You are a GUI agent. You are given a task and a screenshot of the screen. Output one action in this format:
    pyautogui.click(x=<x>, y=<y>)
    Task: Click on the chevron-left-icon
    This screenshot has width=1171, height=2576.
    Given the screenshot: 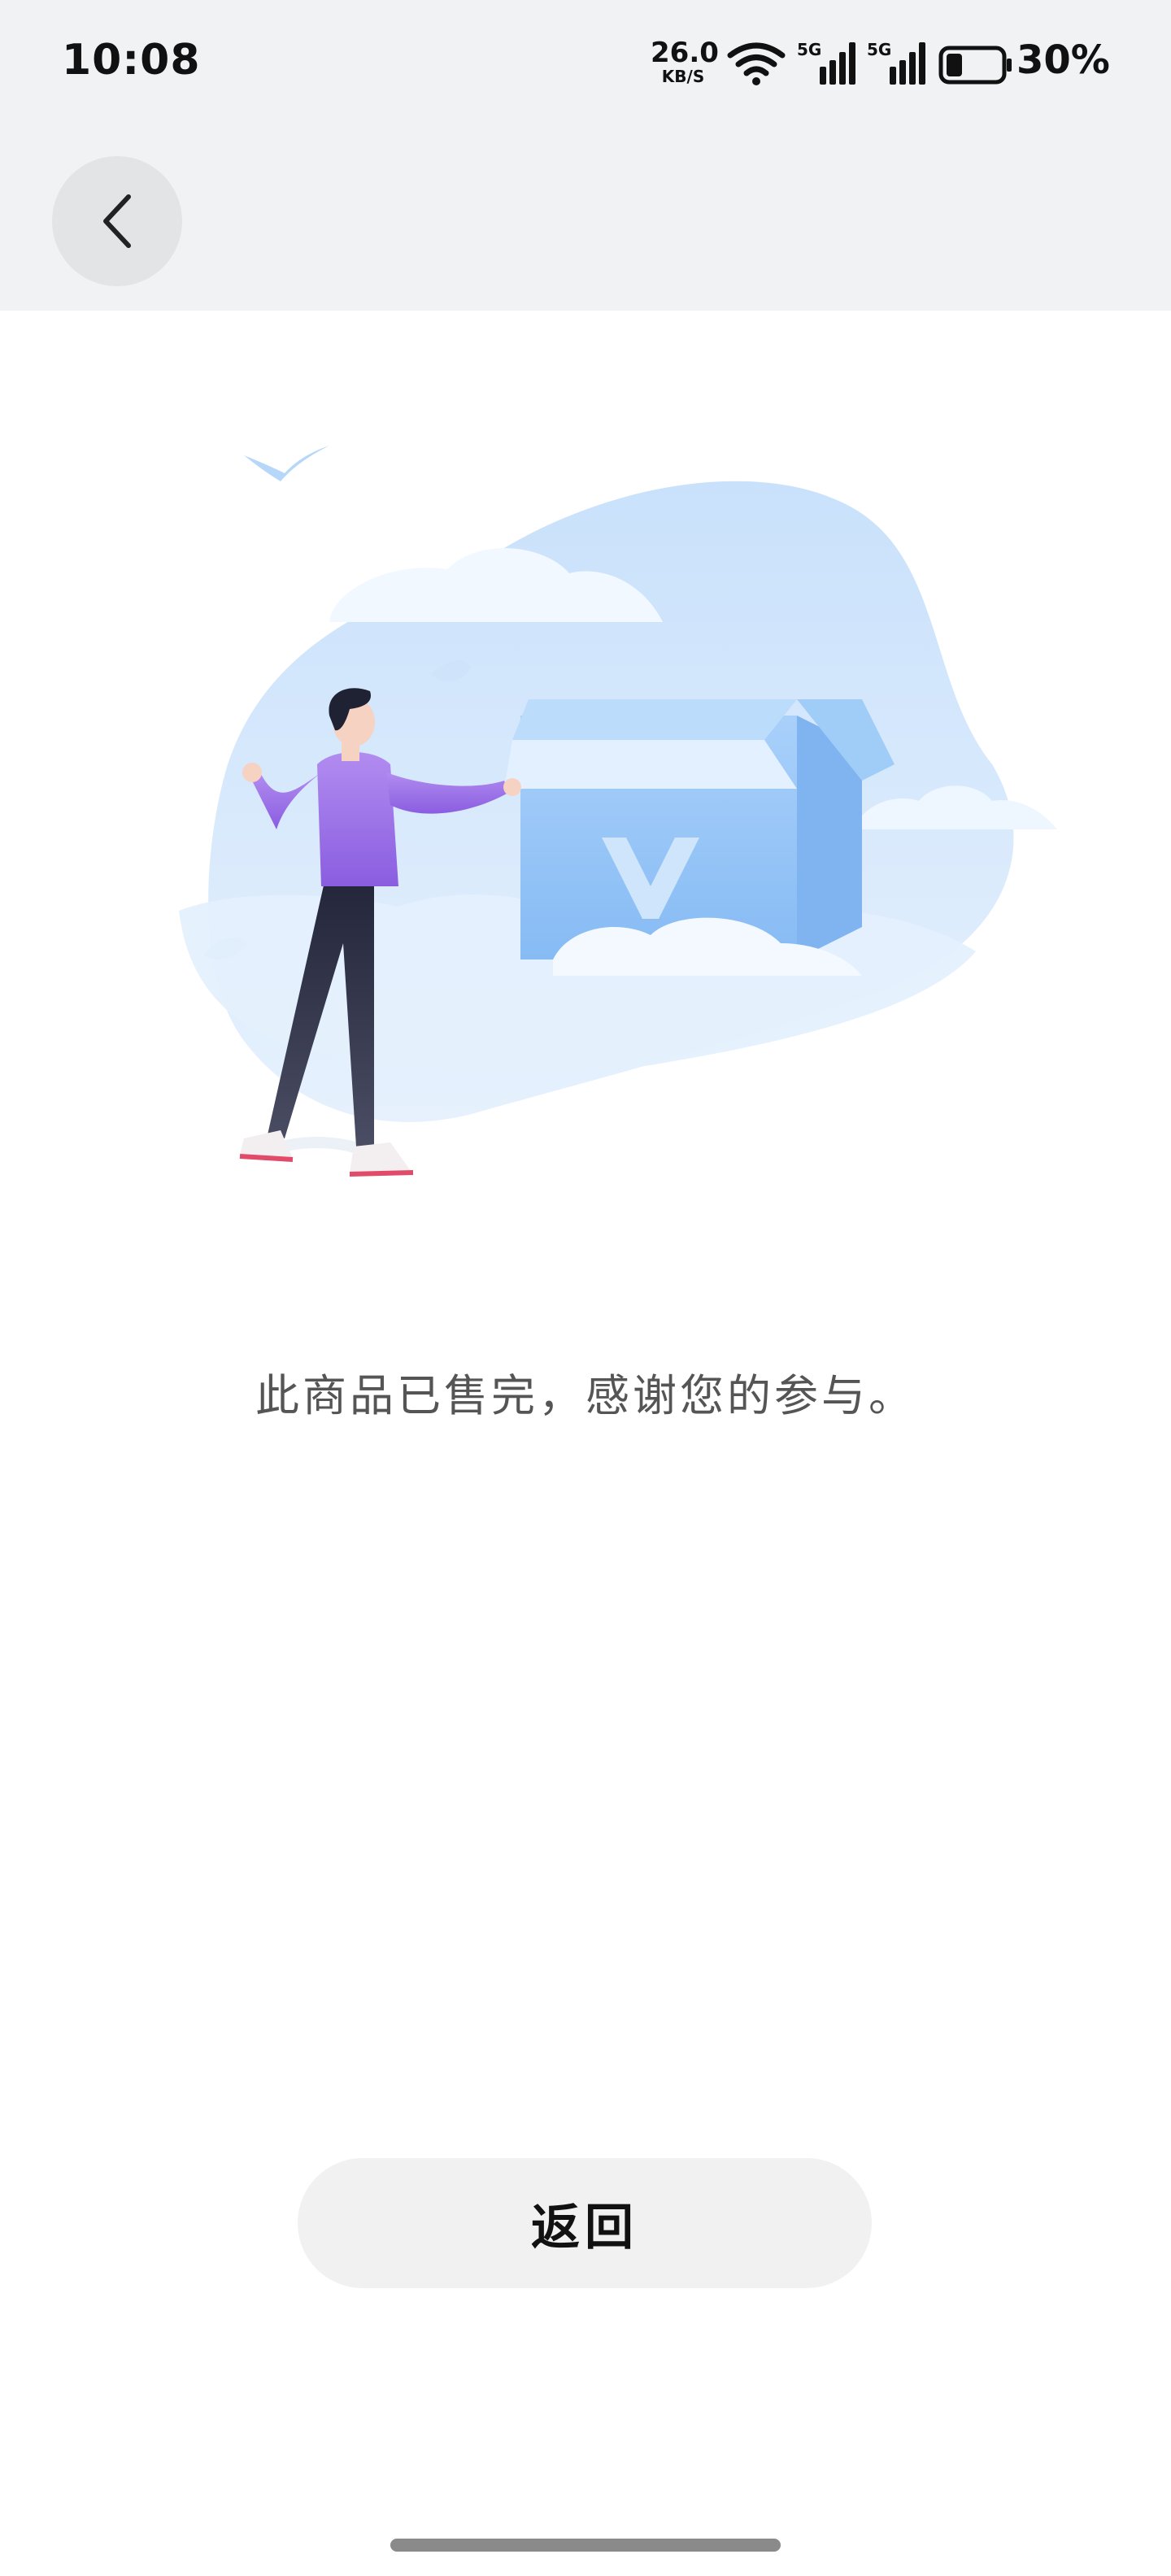 What is the action you would take?
    pyautogui.click(x=117, y=221)
    